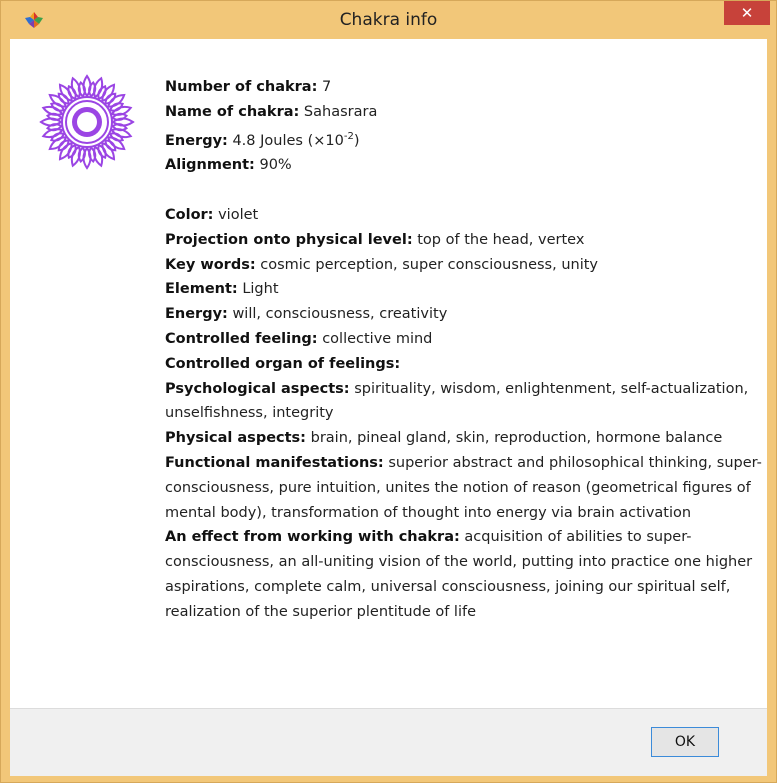  I want to click on projection-value: top of the head, vertex, so click(501, 239).